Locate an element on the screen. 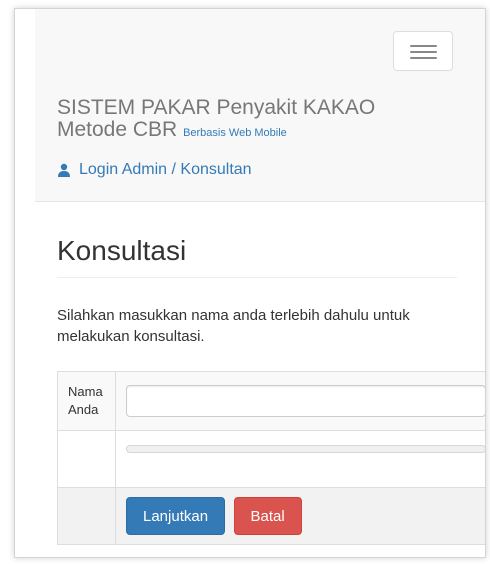 The height and width of the screenshot is (564, 490). table-row: Lanjutkan Batal is located at coordinates (271, 516).